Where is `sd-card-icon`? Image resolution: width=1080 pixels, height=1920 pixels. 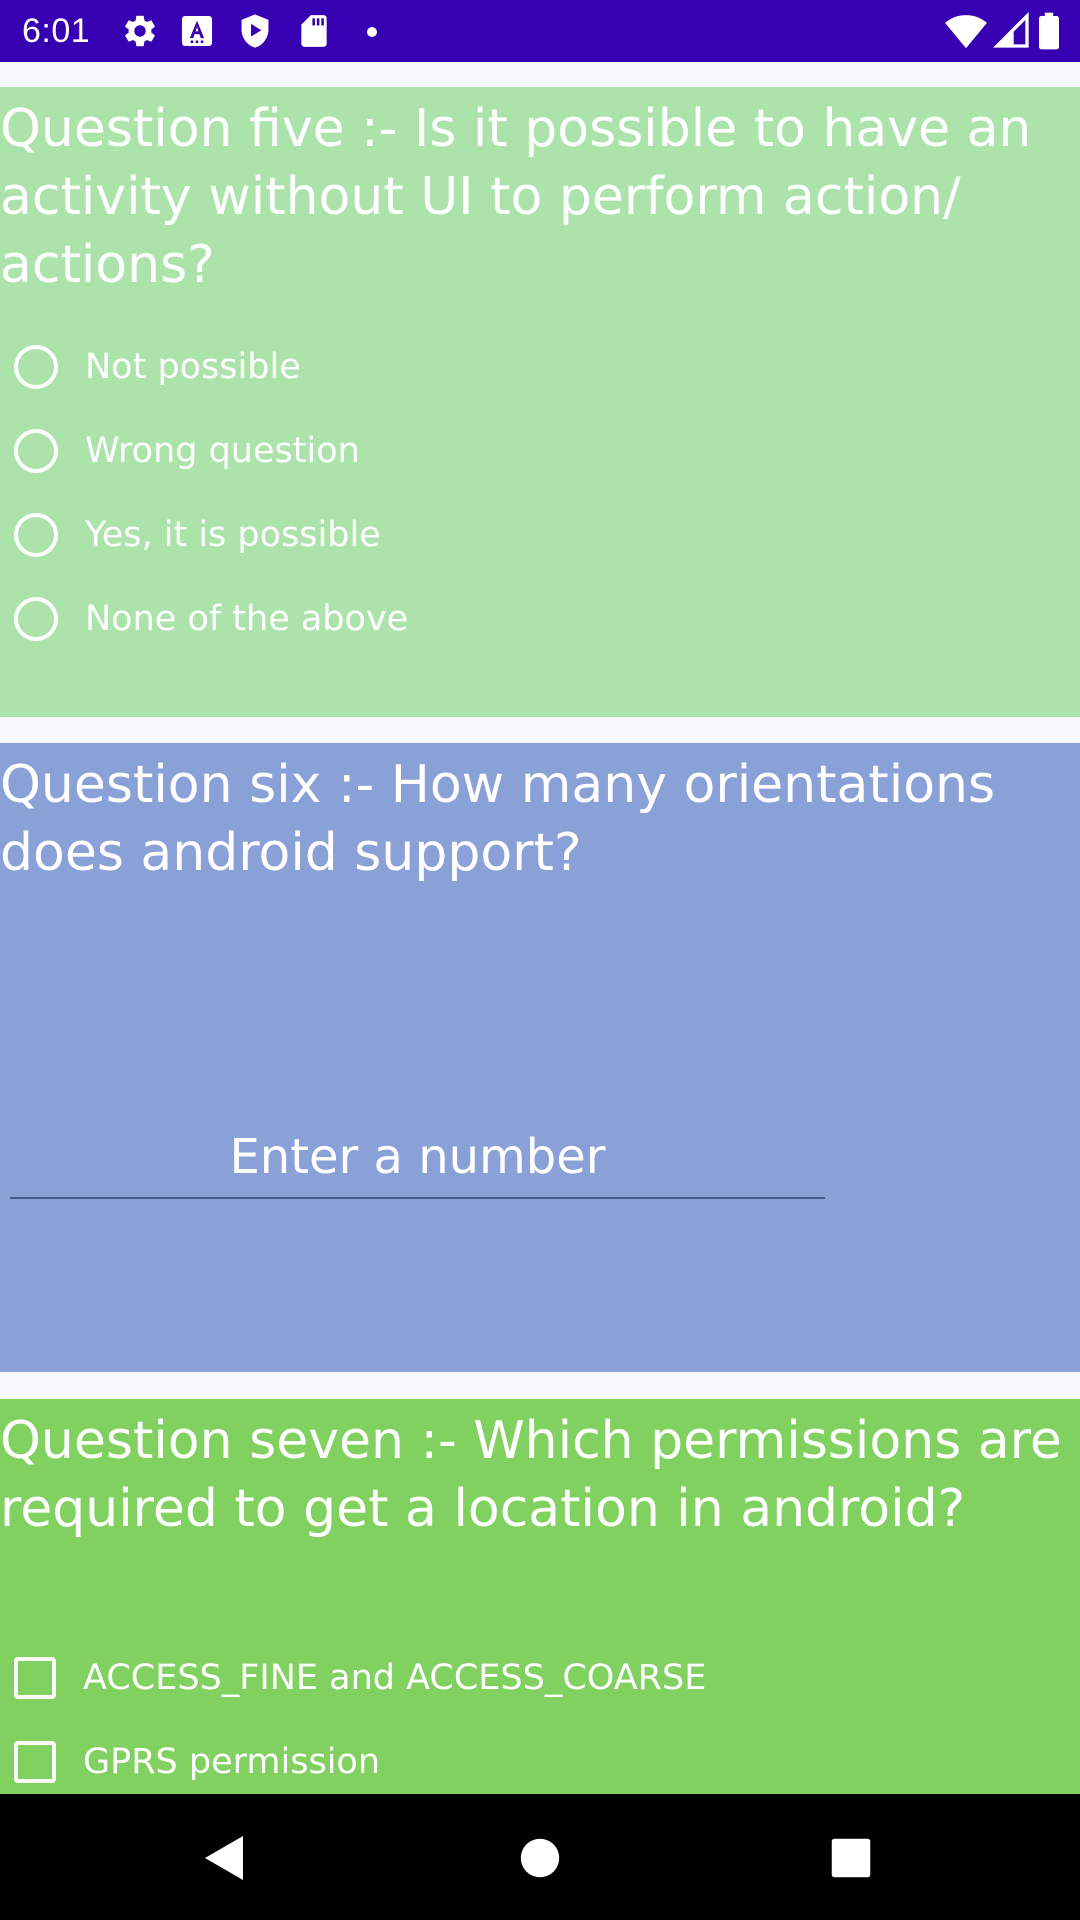
sd-card-icon is located at coordinates (314, 31).